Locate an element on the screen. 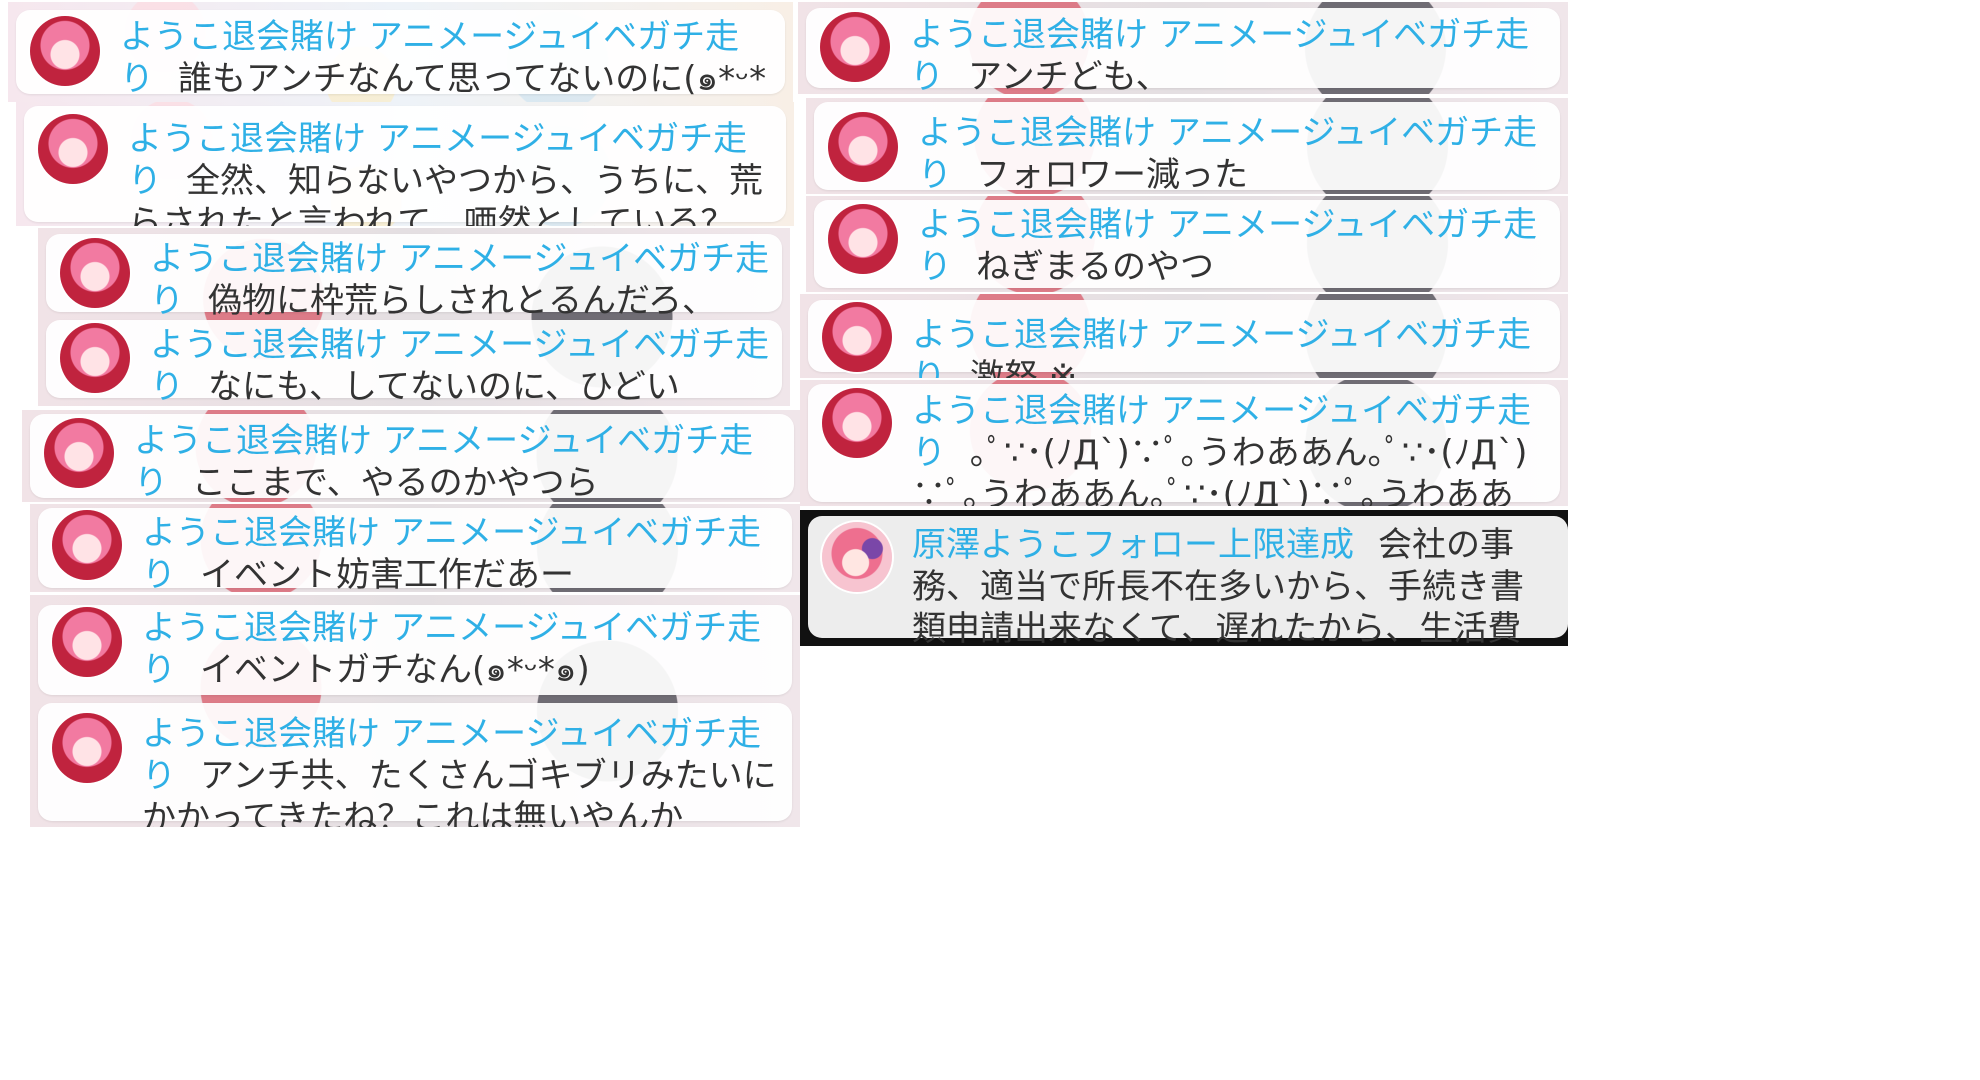 Image resolution: width=1980 pixels, height=1080 pixels. chat-screenshot: ようこ退会賭け アニメージュイベガチ走り 激怒 ※ is located at coordinates (1184, 336).